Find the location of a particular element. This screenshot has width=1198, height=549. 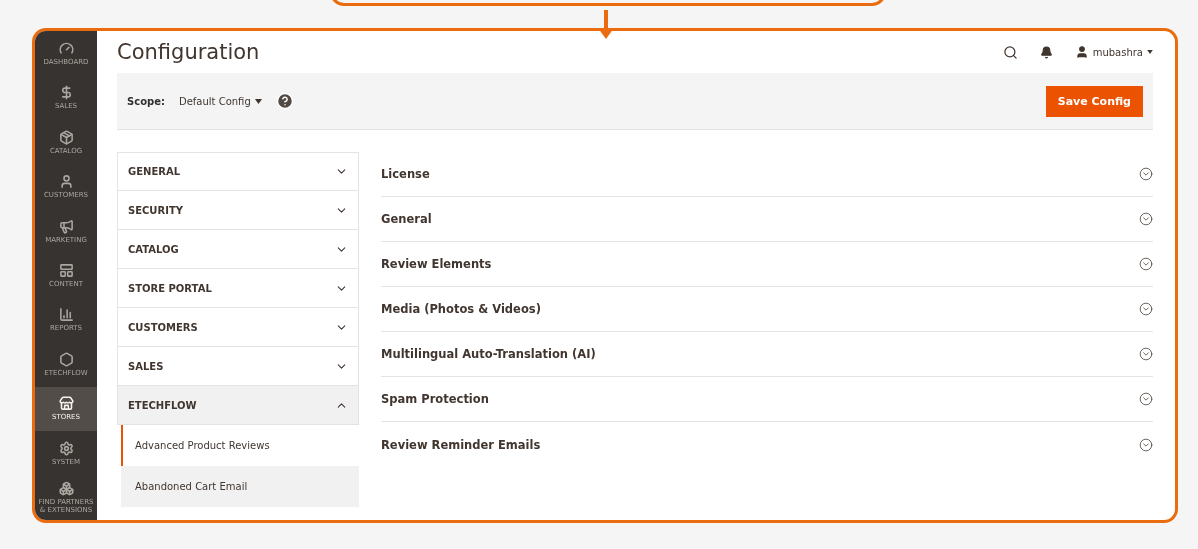

save-config-button: Save Config is located at coordinates (1094, 101).